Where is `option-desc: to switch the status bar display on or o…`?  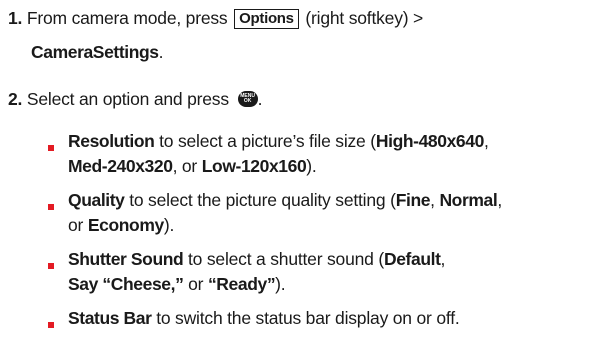 option-desc: to switch the status bar display on or o… is located at coordinates (308, 318).